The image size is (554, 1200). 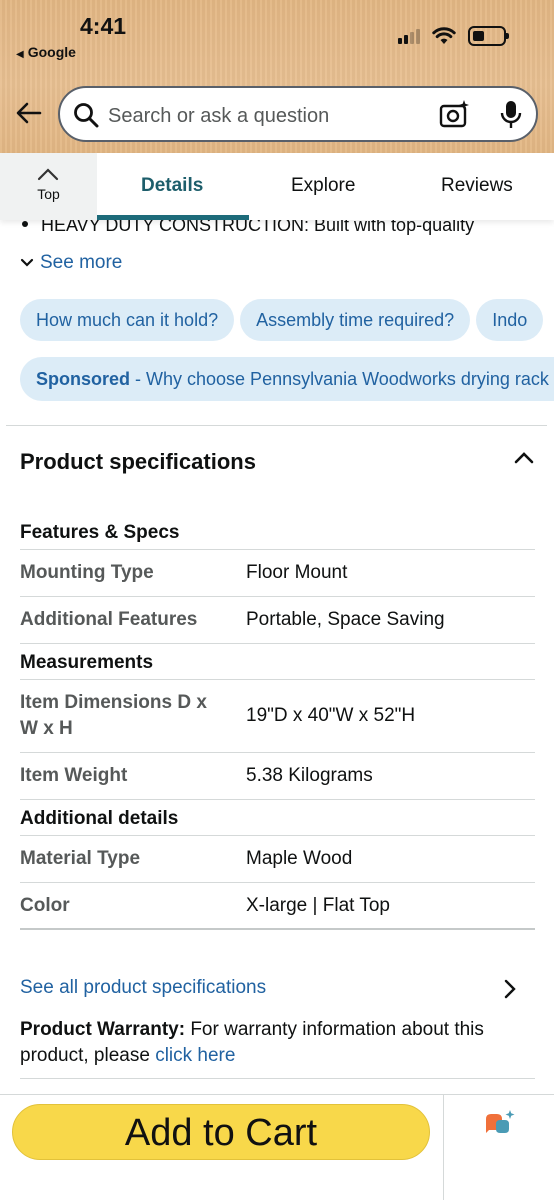 I want to click on wifi-icon, so click(x=444, y=35).